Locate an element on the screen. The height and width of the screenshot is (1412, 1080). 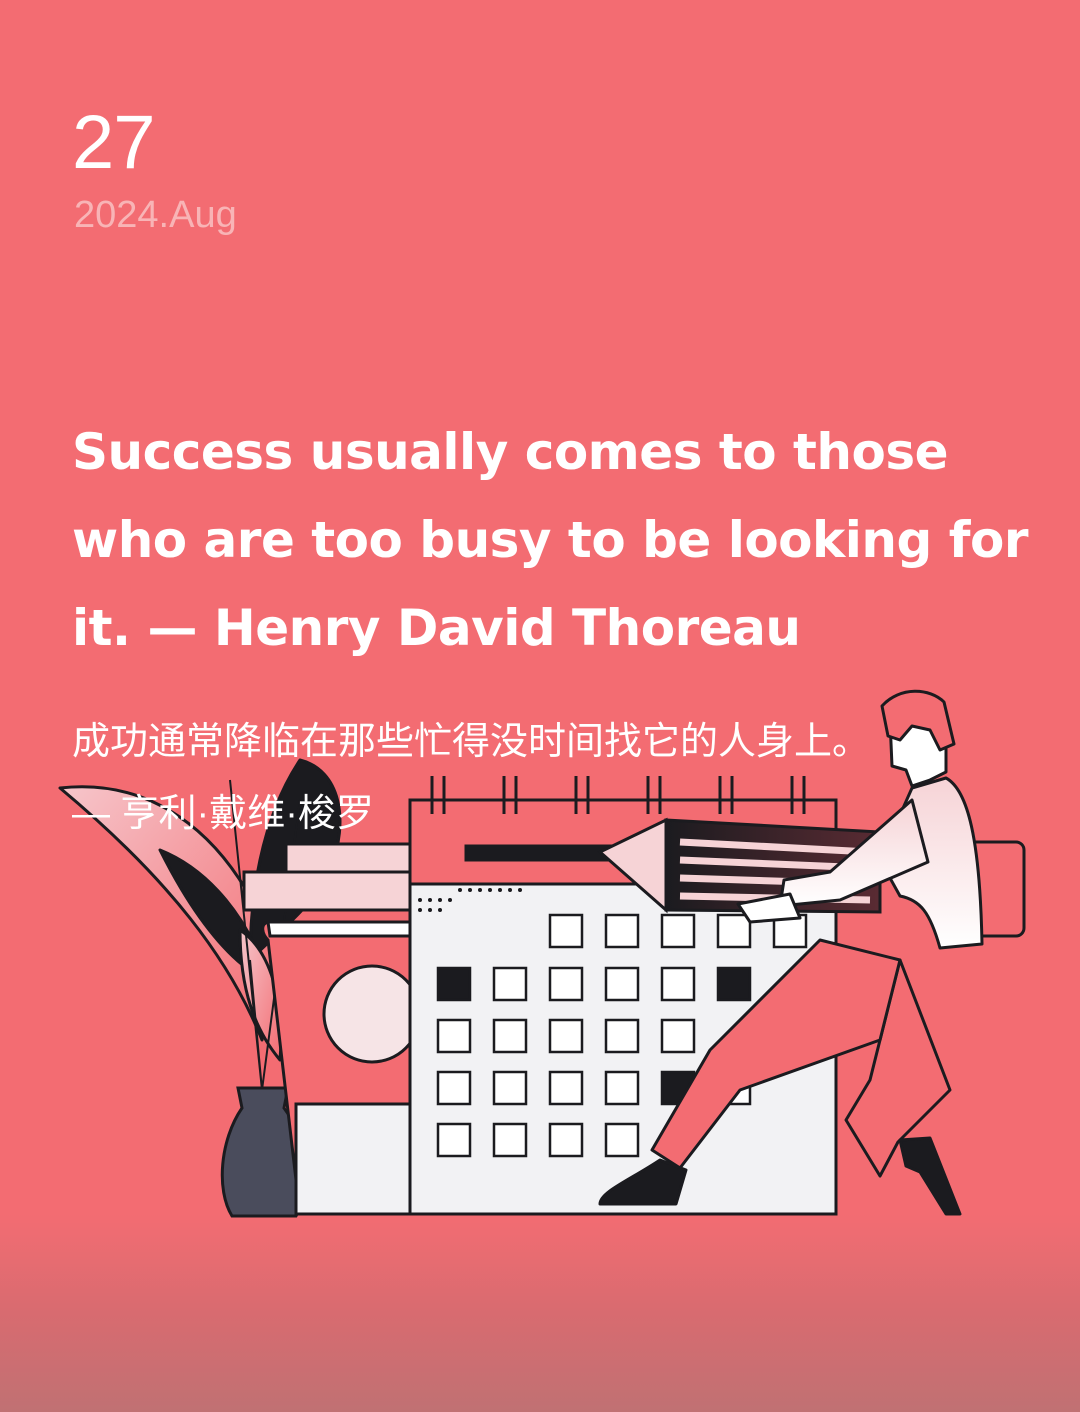
quote-chinese: 成功通常降临在那些忙得没时间找它的人身上。 — 亨利·戴维·梭罗 is located at coordinates (552, 778).